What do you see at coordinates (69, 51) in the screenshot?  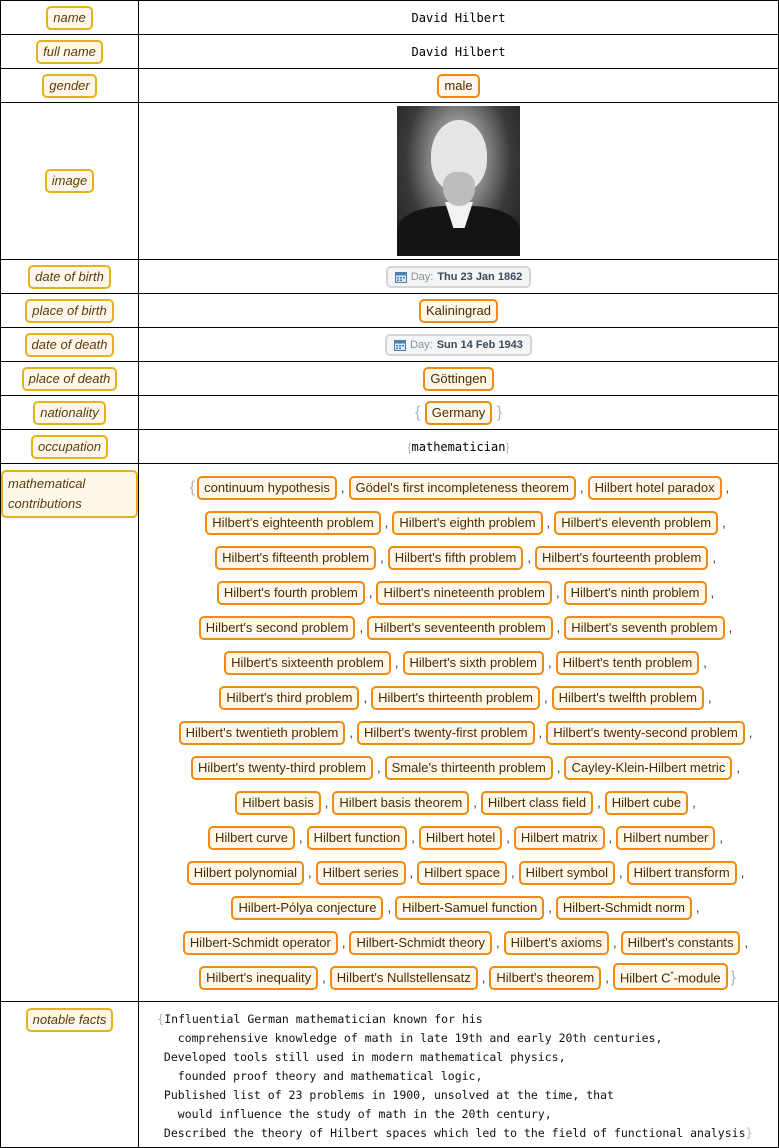 I see `property-label-full-name: full name` at bounding box center [69, 51].